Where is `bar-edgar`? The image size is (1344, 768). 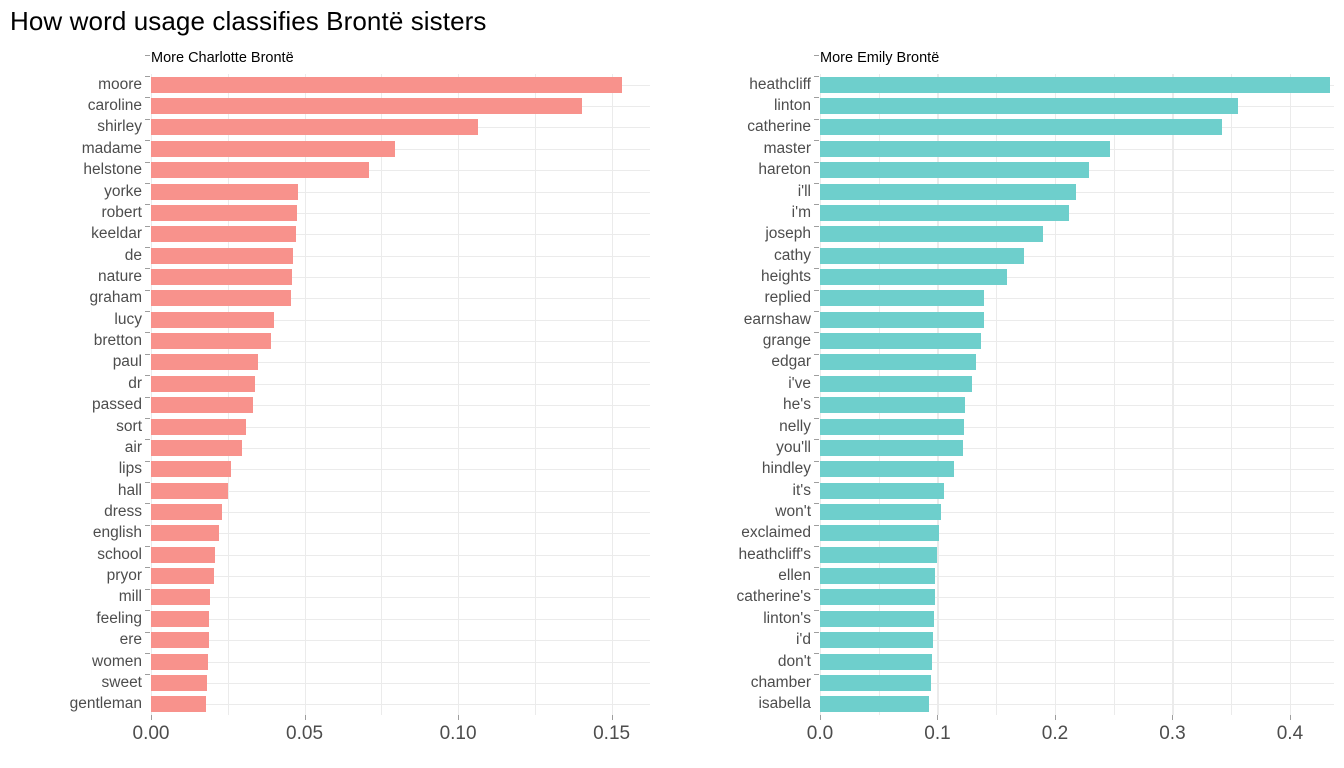
bar-edgar is located at coordinates (898, 362).